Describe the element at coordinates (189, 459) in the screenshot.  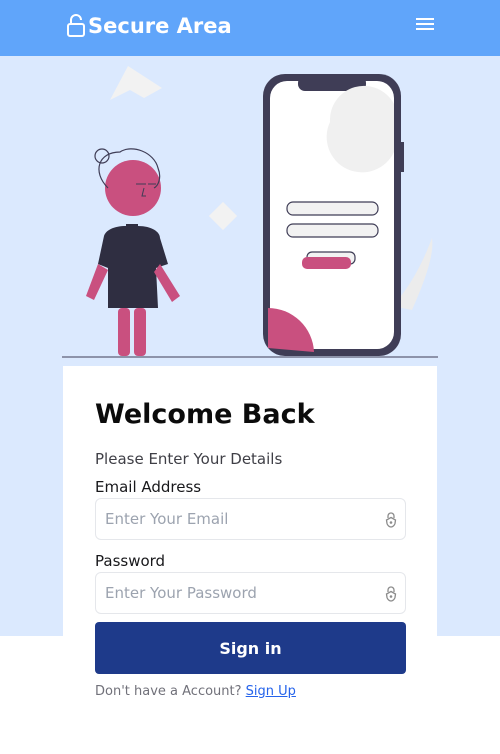
I see `form-subtitle: Please Enter Your Details` at that location.